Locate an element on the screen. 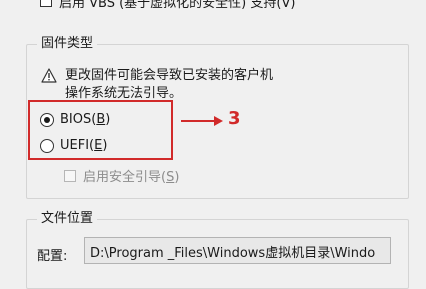  firmware-warning: 更改固件可能会导致已安装的客户机 操作系统无法引导。 is located at coordinates (157, 85).